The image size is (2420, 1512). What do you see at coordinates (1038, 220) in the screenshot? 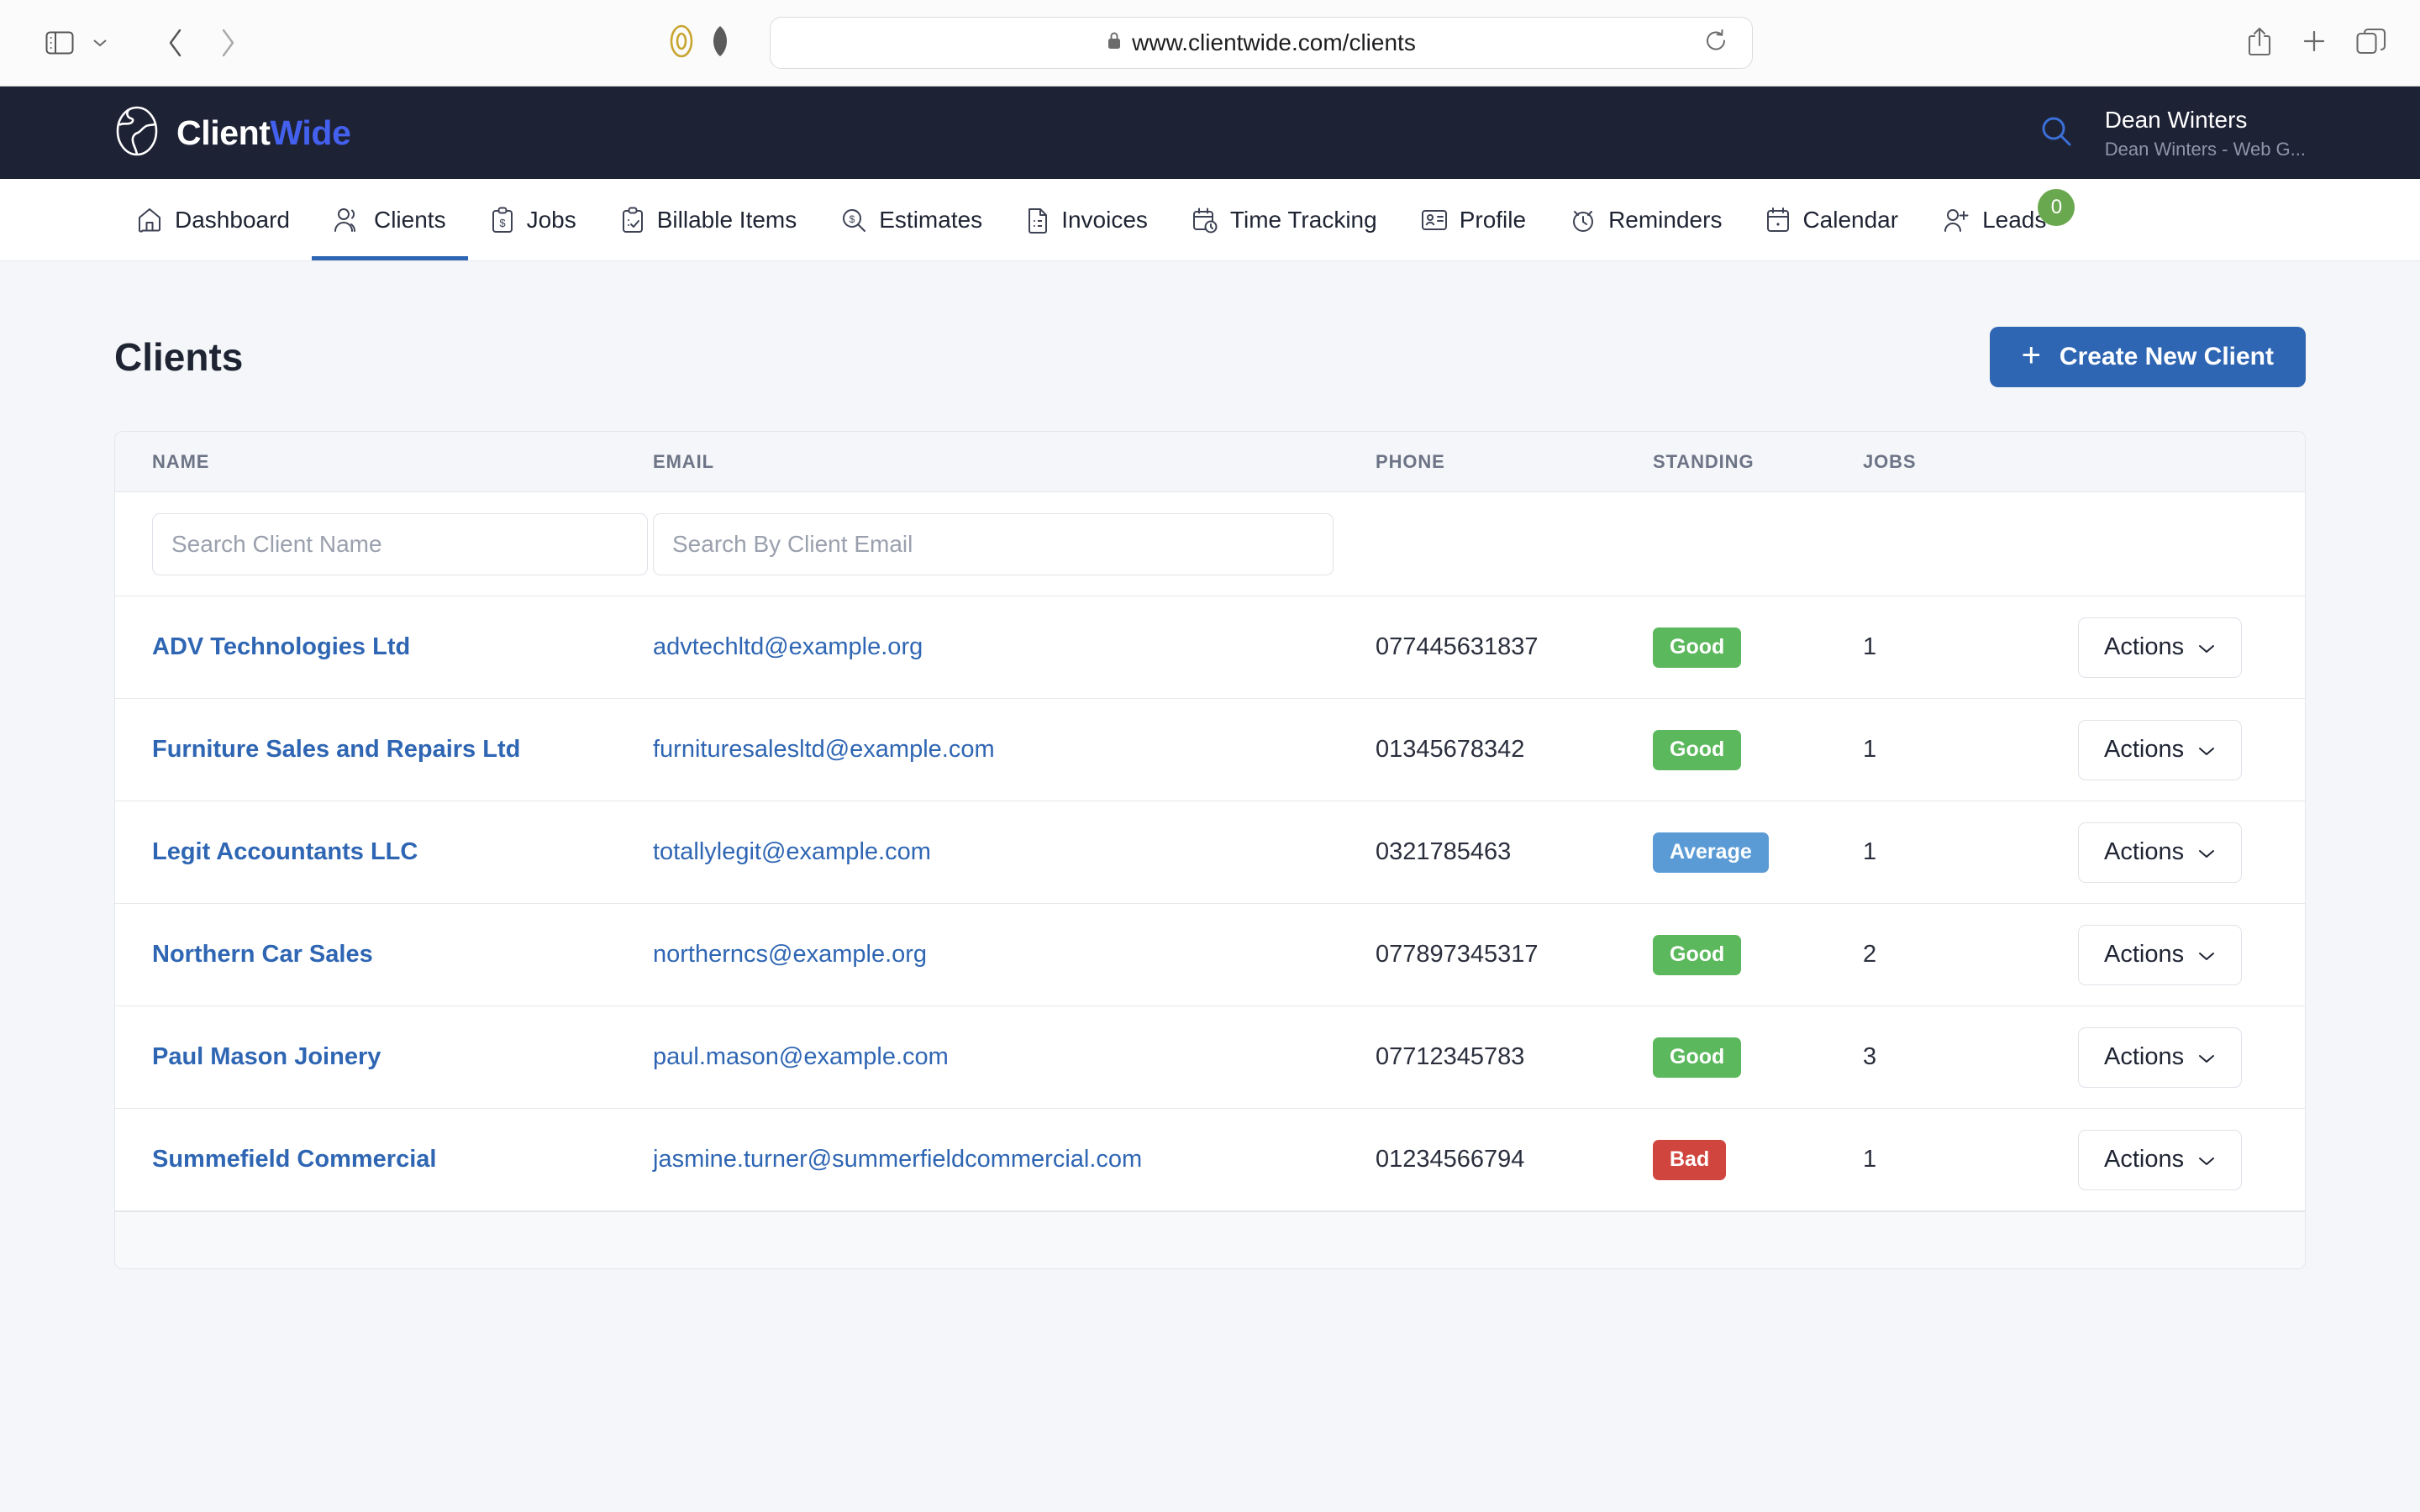
I see `document-lines-icon` at bounding box center [1038, 220].